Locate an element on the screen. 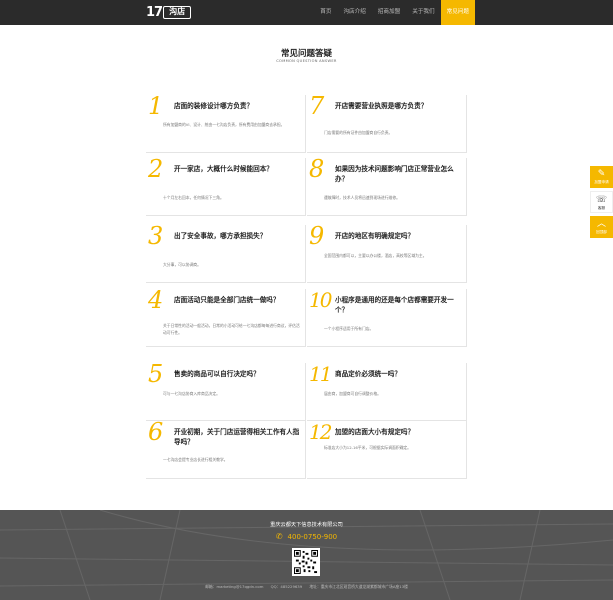 This screenshot has width=613, height=600. faq-question: 如果因为技术问题影响门店正常营业怎么办？ is located at coordinates (394, 174).